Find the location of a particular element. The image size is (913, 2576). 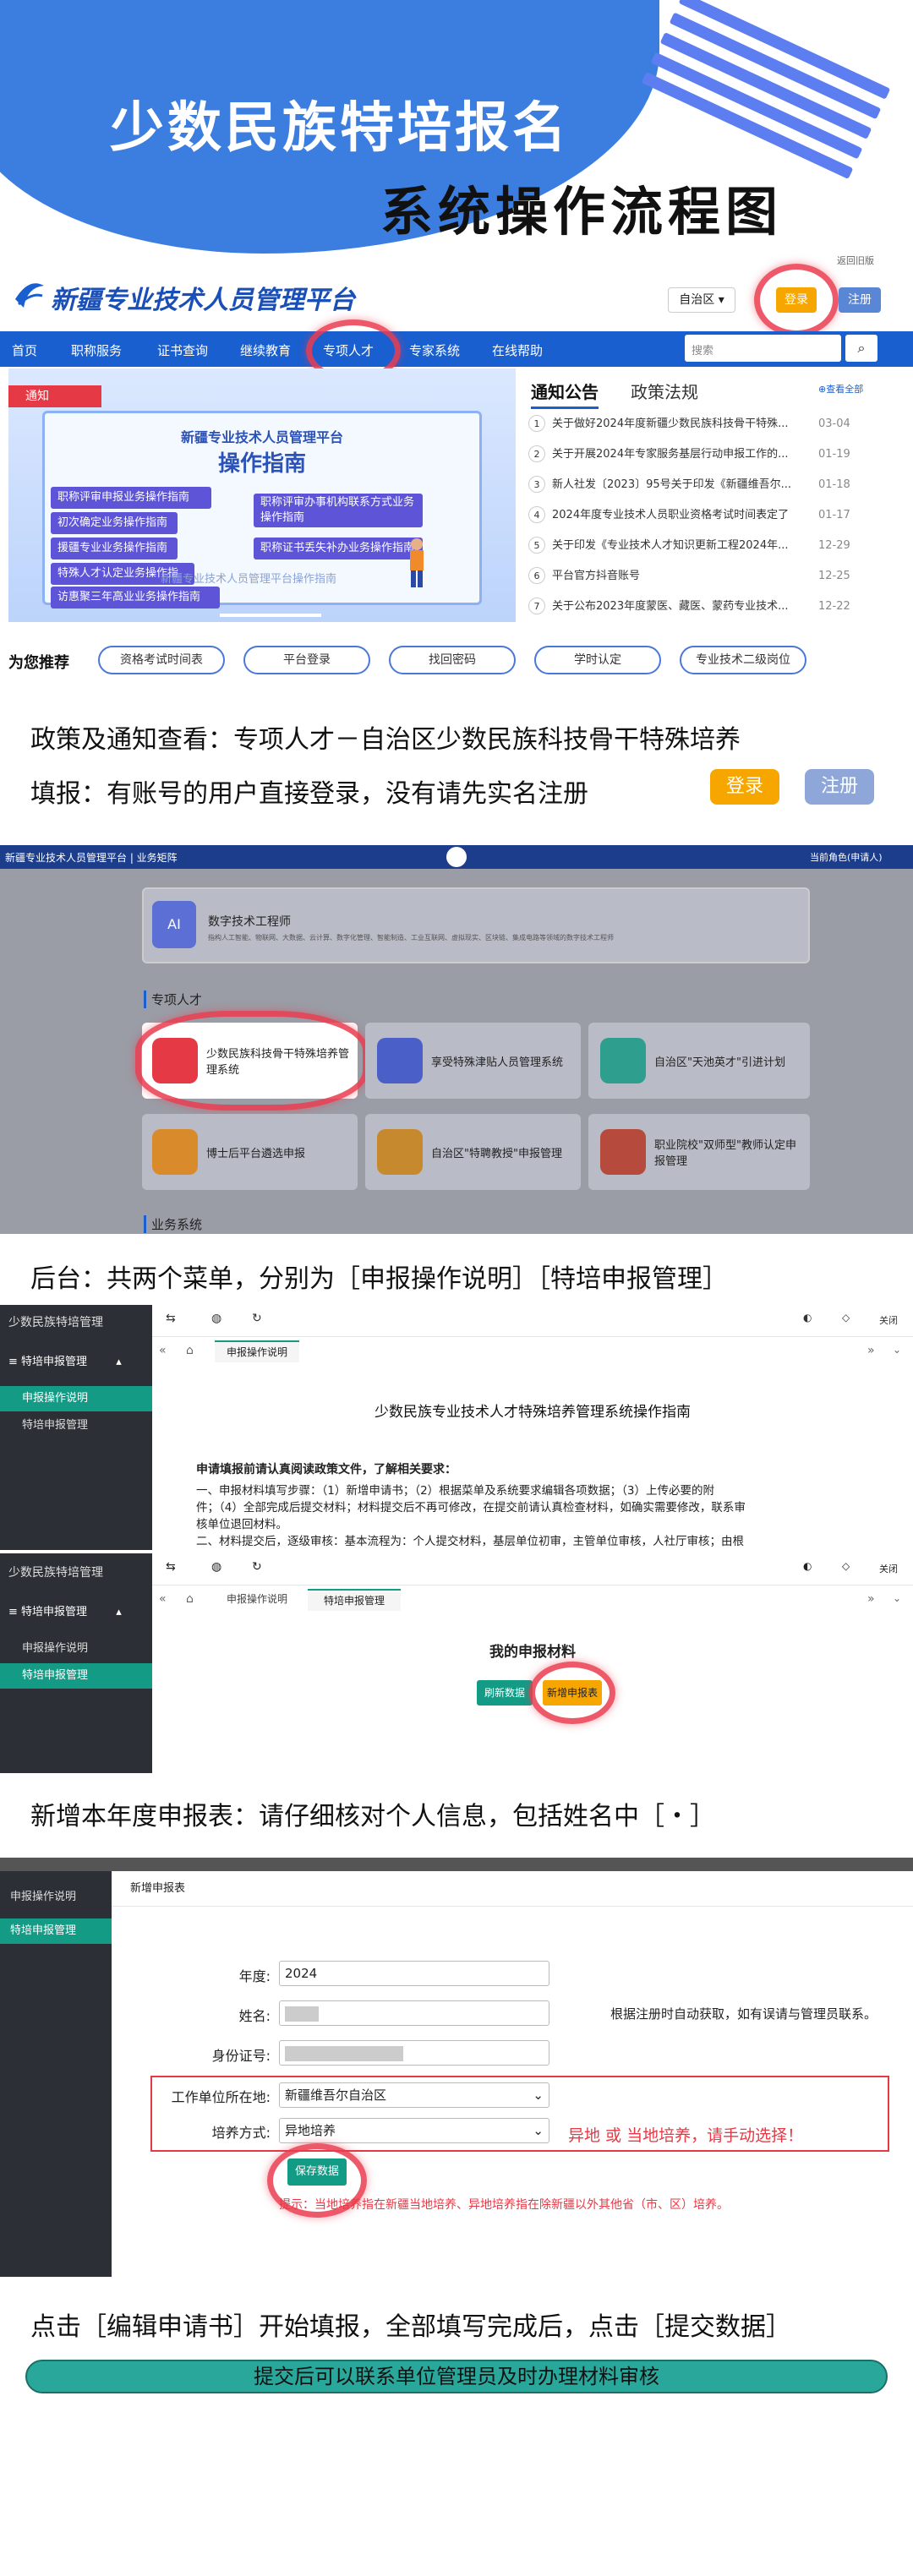

mode-select: 异地培养 ⌄ is located at coordinates (414, 2130).